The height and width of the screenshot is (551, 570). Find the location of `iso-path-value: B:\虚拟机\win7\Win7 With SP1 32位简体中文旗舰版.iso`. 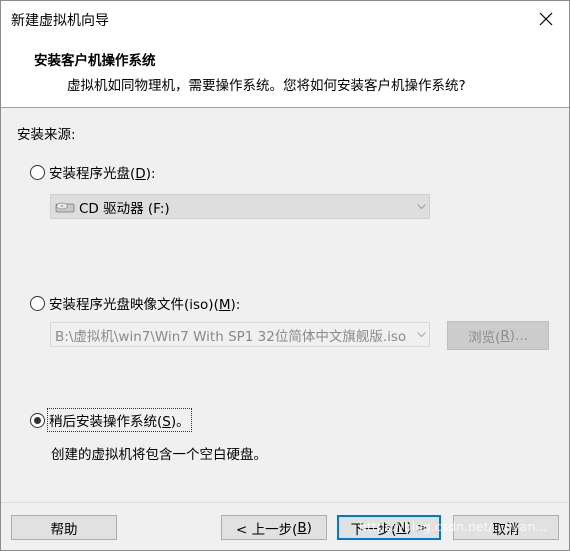

iso-path-value: B:\虚拟机\win7\Win7 With SP1 32位简体中文旗舰版.iso is located at coordinates (231, 336).